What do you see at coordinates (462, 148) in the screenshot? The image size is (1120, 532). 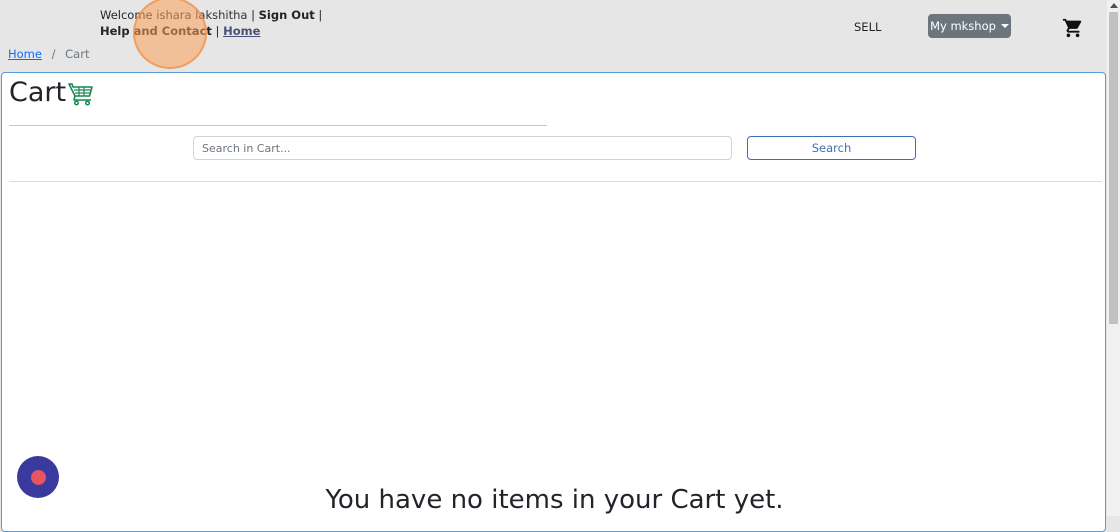 I see `cart-search-input` at bounding box center [462, 148].